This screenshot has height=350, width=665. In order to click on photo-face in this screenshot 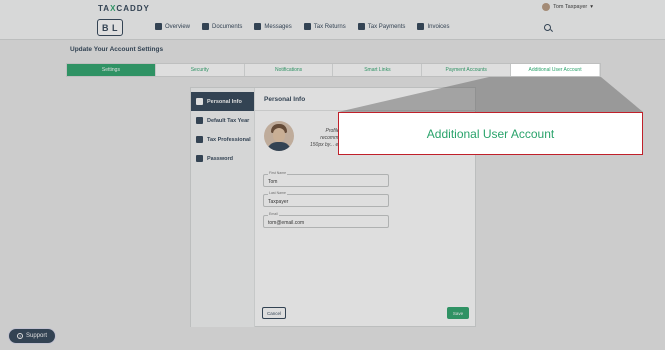, I will do `click(279, 135)`.